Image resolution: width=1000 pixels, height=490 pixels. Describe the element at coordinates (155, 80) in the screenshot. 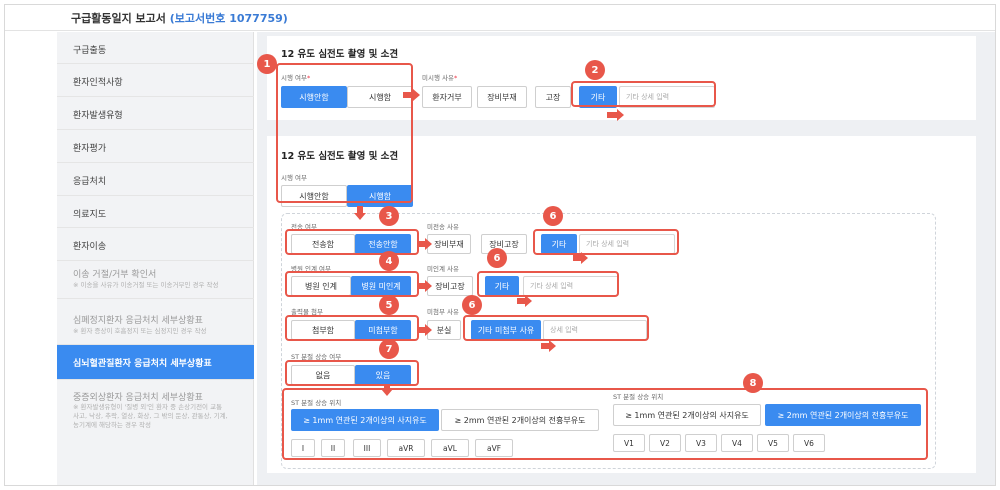

I see `sidebar-item-patient-info: 환자인적사항` at that location.